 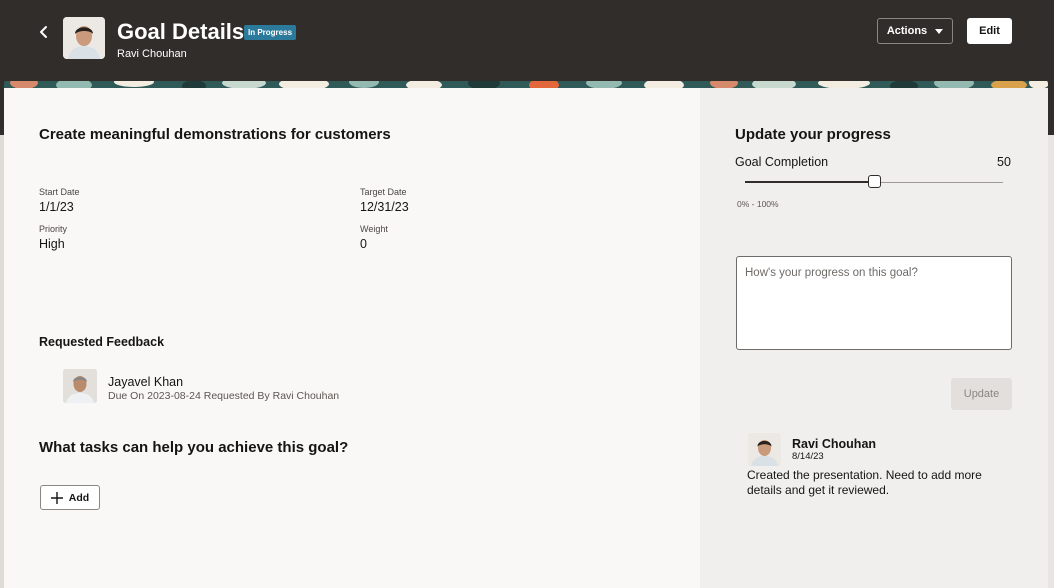 What do you see at coordinates (782, 162) in the screenshot?
I see `goal-completion-label: Goal Completion` at bounding box center [782, 162].